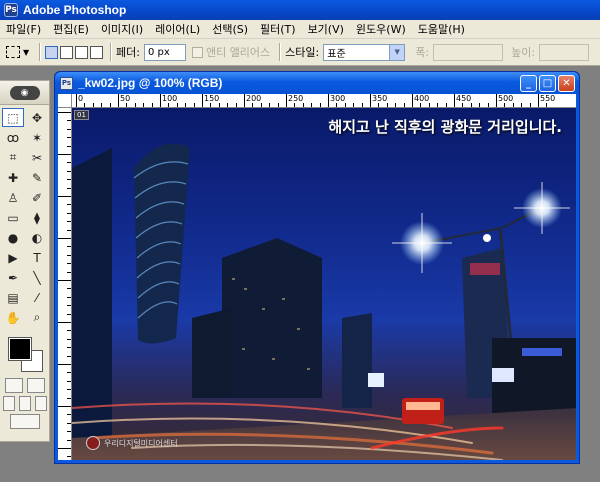  I want to click on style-value: 표준, so click(336, 54).